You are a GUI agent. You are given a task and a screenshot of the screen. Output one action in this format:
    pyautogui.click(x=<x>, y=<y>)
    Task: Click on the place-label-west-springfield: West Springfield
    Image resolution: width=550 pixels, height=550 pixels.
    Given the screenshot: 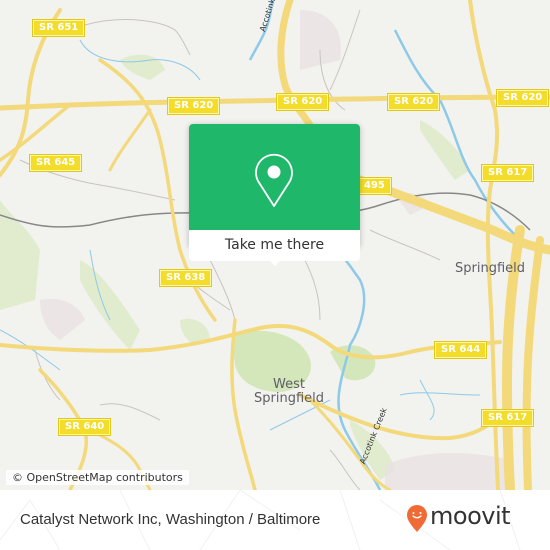 What is the action you would take?
    pyautogui.click(x=289, y=392)
    